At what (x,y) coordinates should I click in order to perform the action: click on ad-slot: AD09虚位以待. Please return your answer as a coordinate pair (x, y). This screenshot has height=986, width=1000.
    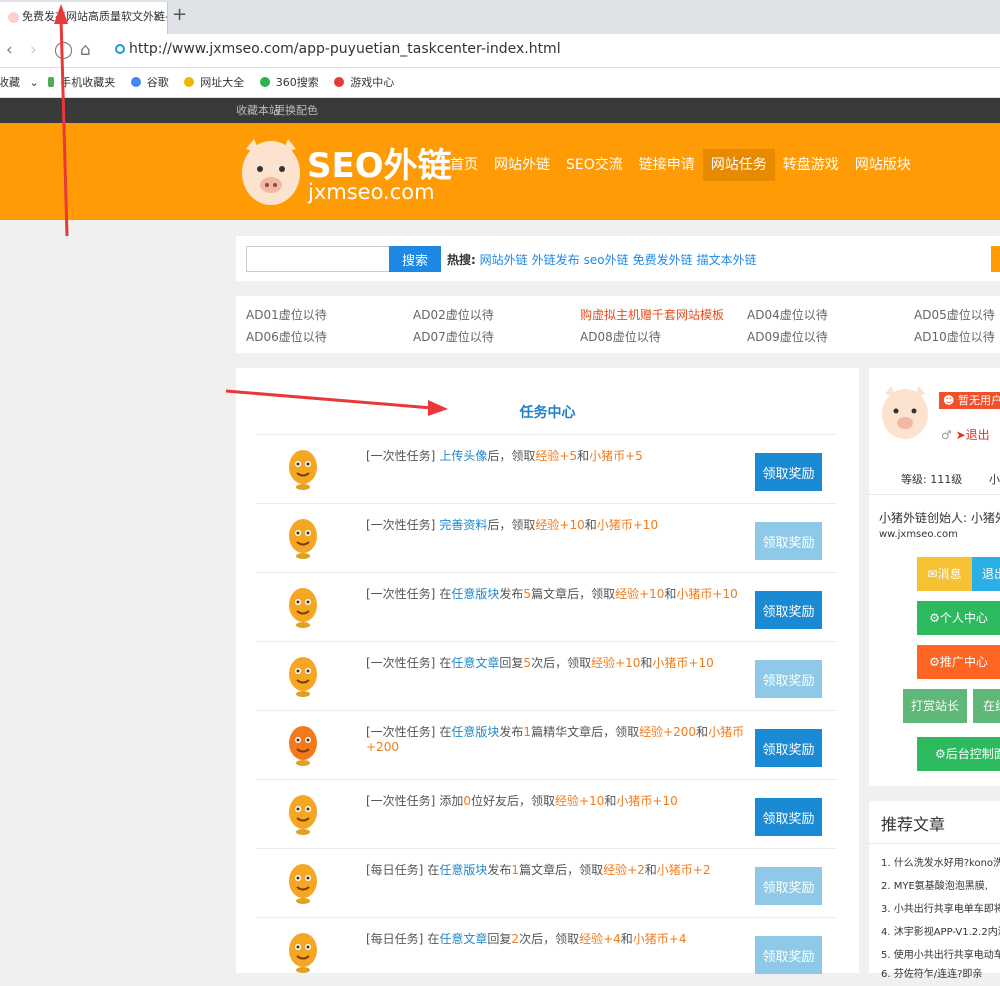
    Looking at the image, I should click on (787, 336).